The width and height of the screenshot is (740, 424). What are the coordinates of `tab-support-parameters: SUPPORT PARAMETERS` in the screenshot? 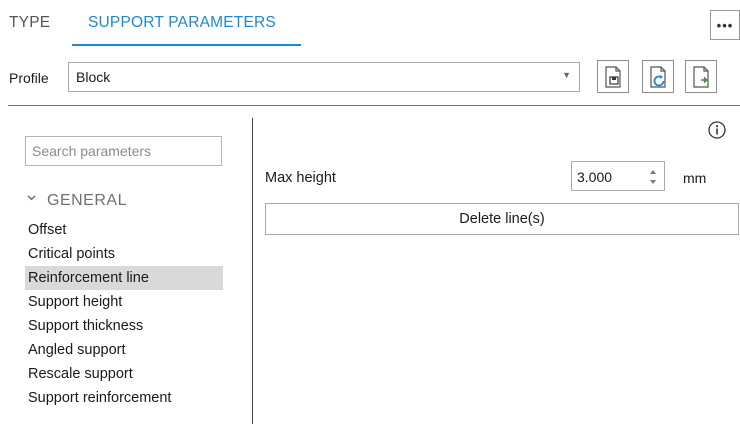 It's located at (182, 23).